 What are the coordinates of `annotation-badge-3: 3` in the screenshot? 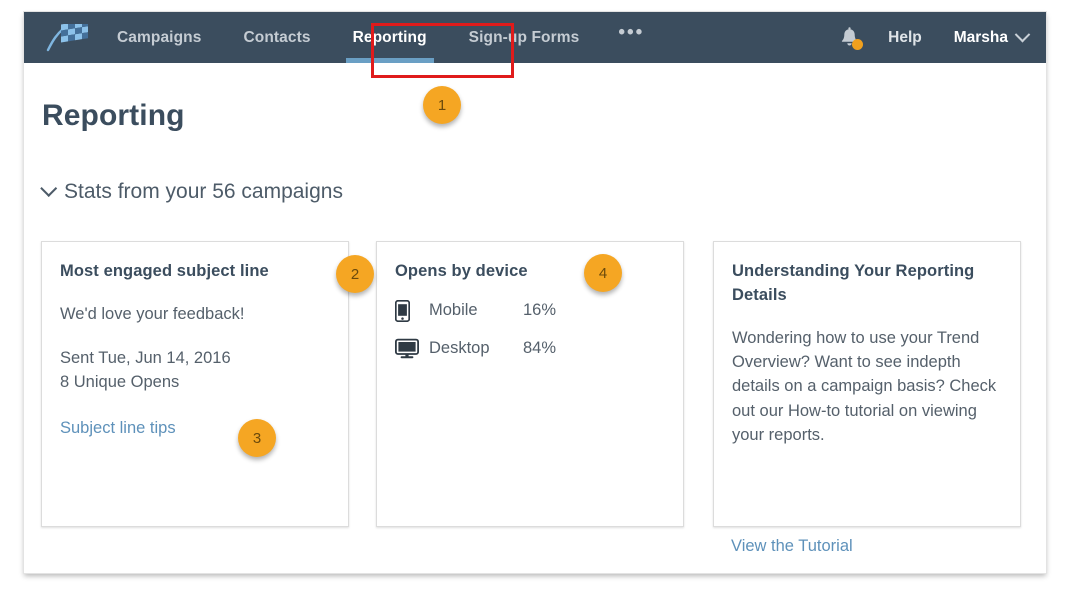 It's located at (257, 438).